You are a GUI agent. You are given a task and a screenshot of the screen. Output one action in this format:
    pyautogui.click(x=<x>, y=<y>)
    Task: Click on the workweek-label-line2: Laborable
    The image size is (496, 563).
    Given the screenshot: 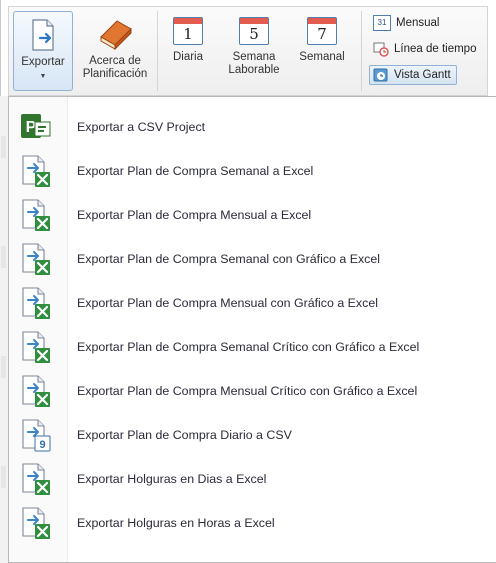 What is the action you would take?
    pyautogui.click(x=254, y=70)
    